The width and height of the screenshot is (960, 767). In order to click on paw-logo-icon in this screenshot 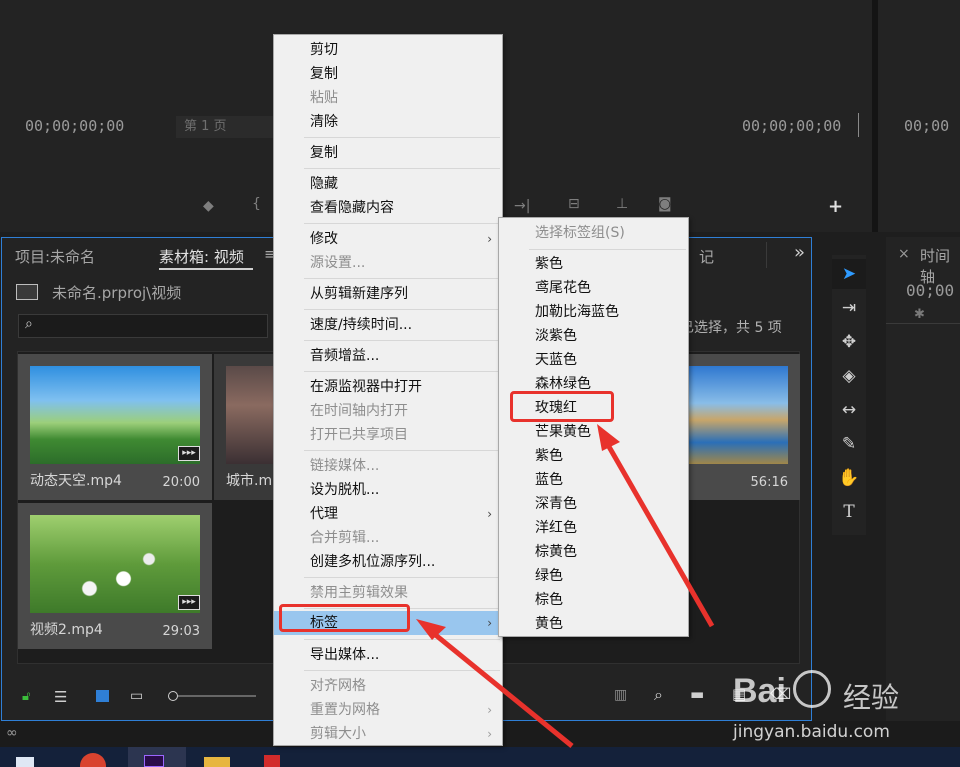, I will do `click(812, 689)`.